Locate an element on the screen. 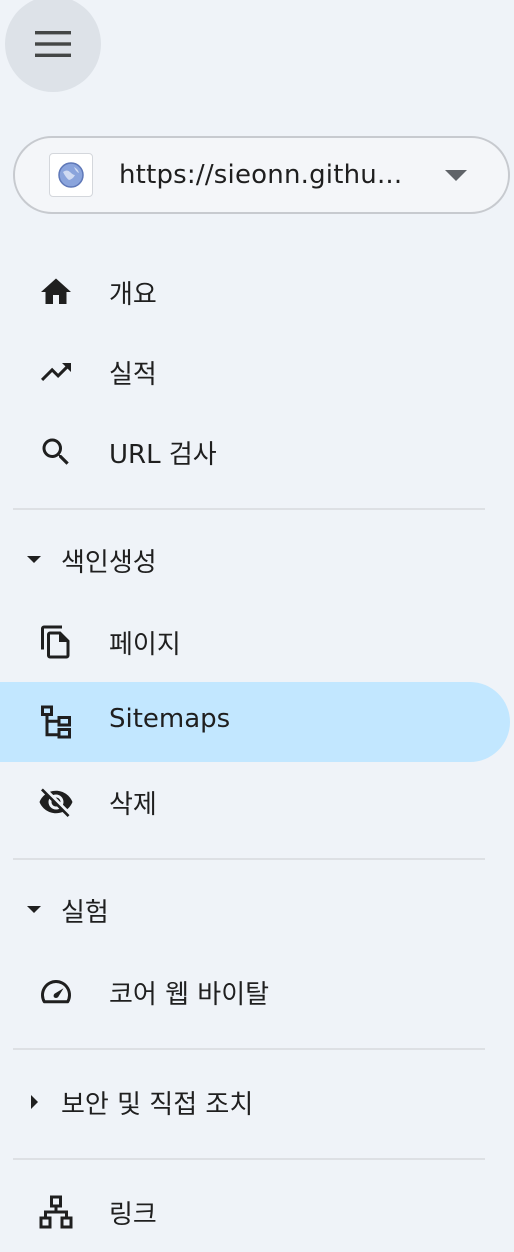 The image size is (514, 1252). nav-item-label: 링크 is located at coordinates (133, 1215).